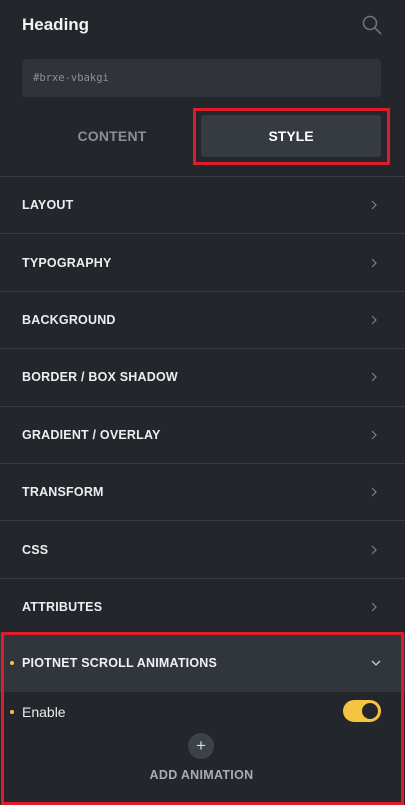 This screenshot has width=405, height=805. Describe the element at coordinates (202, 26) in the screenshot. I see `panel-header: Heading` at that location.